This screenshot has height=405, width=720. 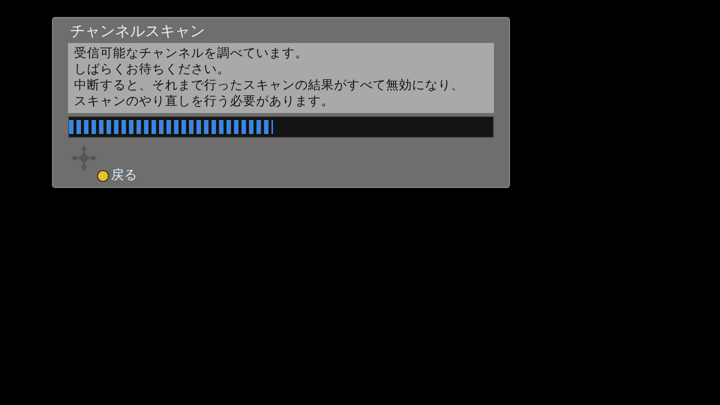 What do you see at coordinates (191, 53) in the screenshot?
I see `message-line: 受信可能なチャンネルを調べています。` at bounding box center [191, 53].